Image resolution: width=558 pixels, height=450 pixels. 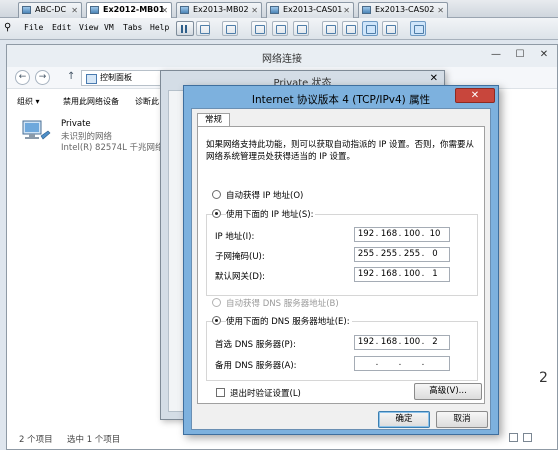 What do you see at coordinates (109, 27) in the screenshot?
I see `menu-vm: VM` at bounding box center [109, 27].